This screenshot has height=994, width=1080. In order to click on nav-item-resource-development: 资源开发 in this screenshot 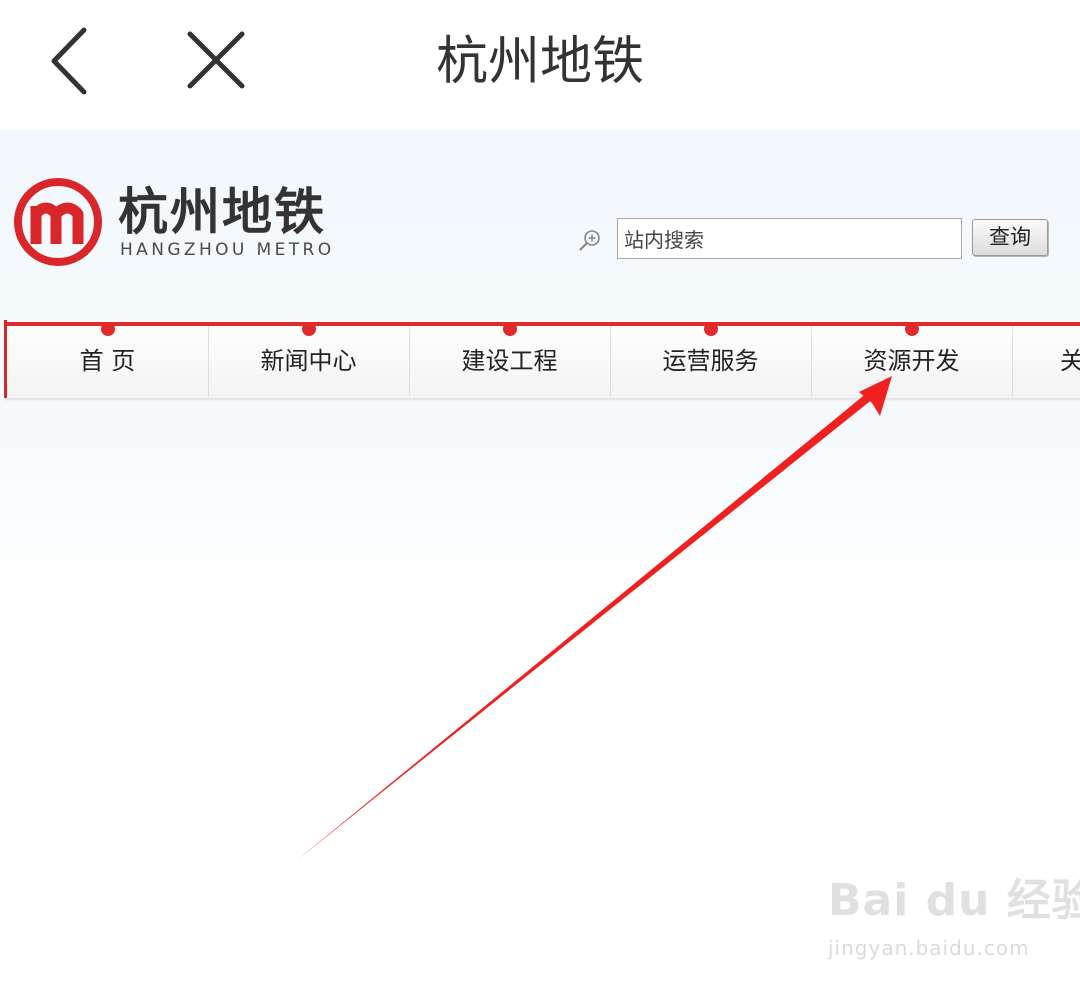, I will do `click(912, 359)`.